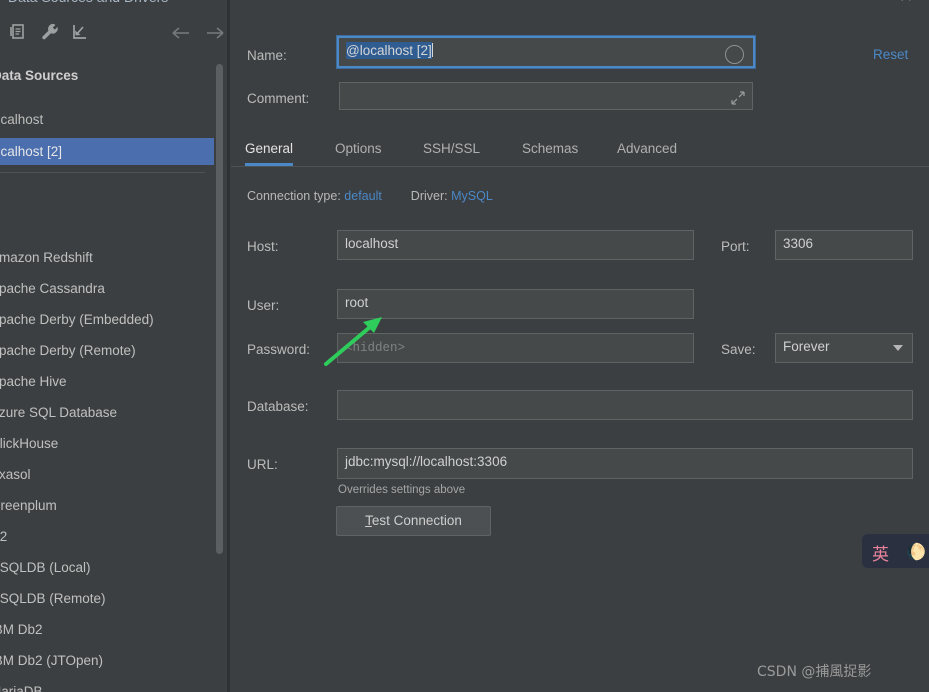  Describe the element at coordinates (814, 672) in the screenshot. I see `watermark: CSDN @捕風捉影` at that location.